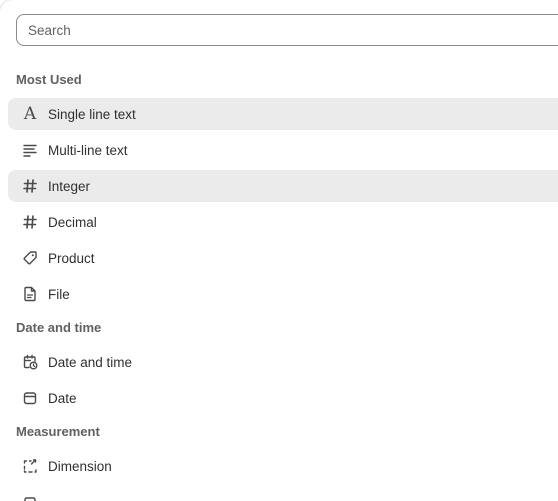 The width and height of the screenshot is (558, 501). I want to click on option-label: Dimension, so click(80, 466).